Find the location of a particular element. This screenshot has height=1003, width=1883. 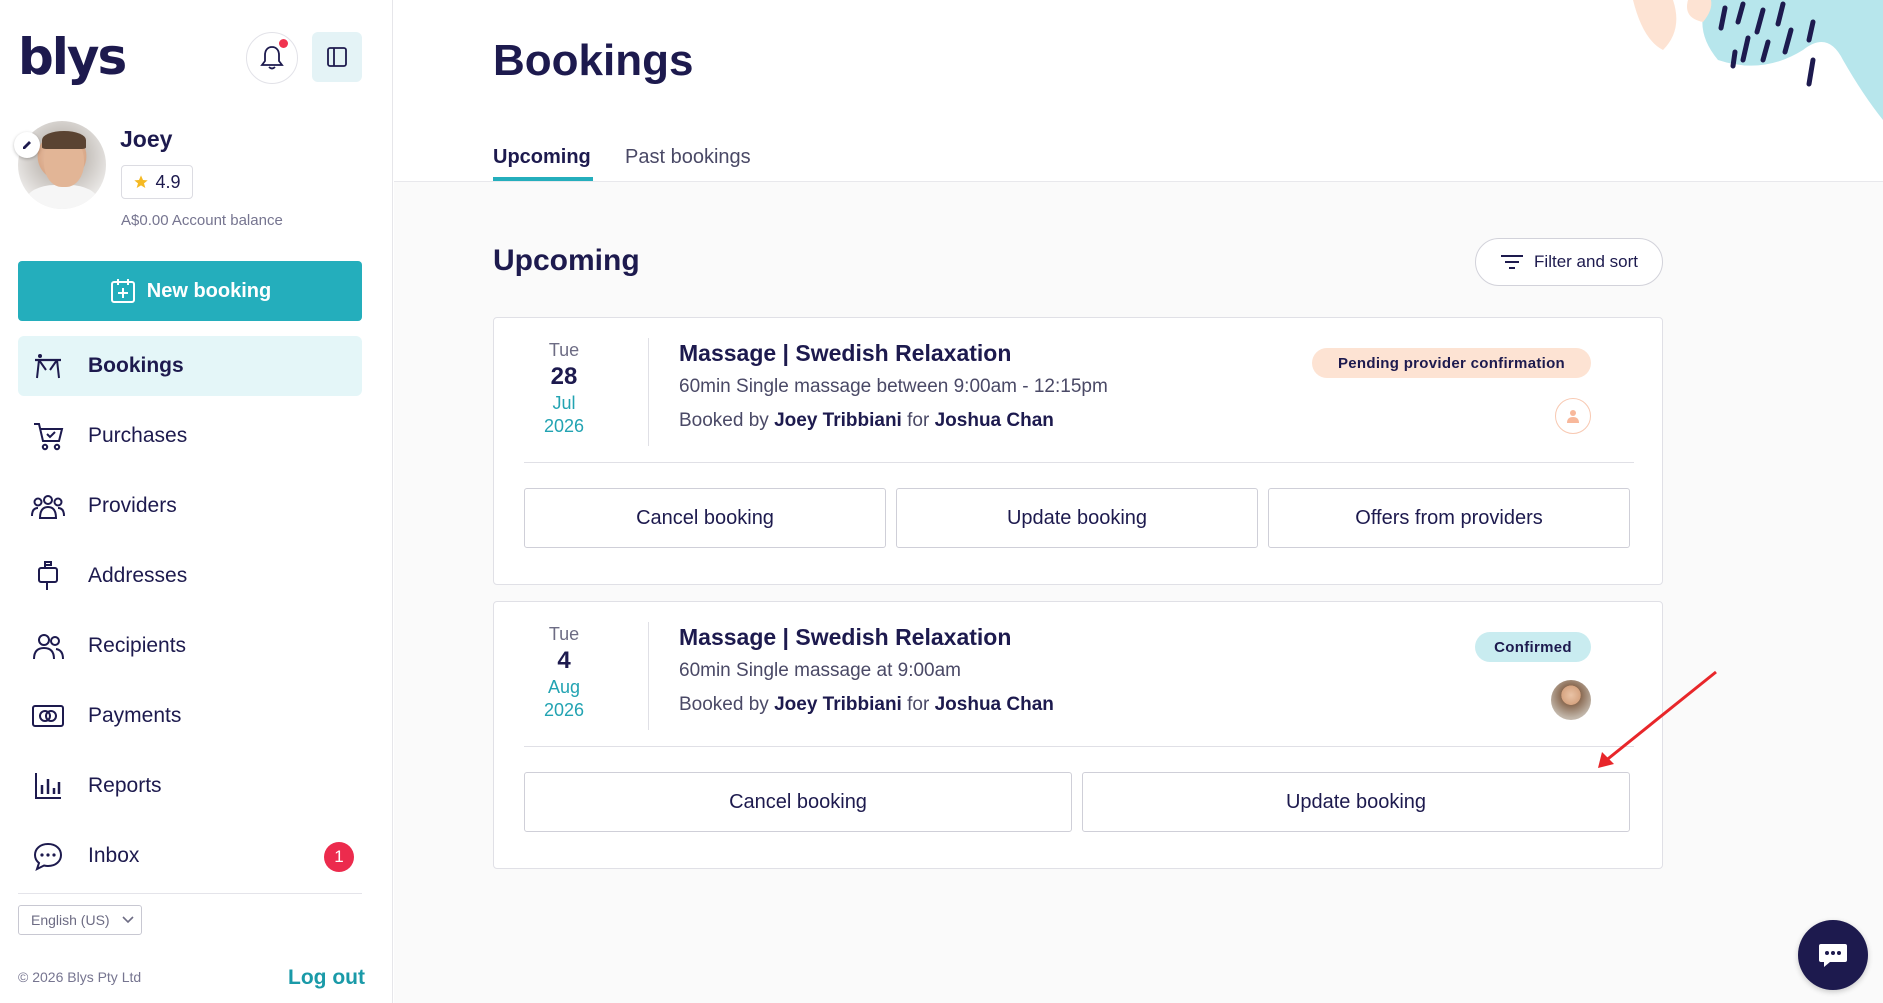

chat-icon is located at coordinates (1833, 955).